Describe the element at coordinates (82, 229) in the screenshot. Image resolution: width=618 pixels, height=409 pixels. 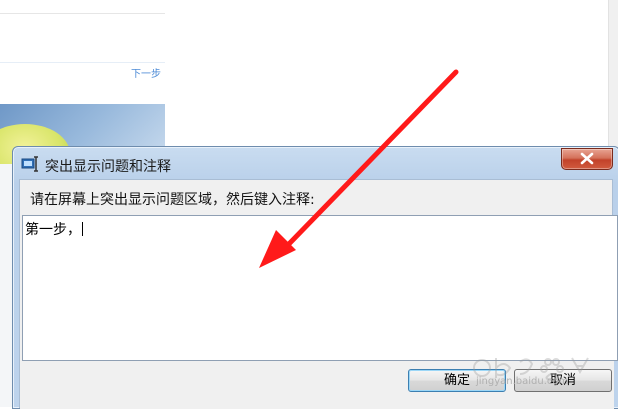
I see `text-caret` at that location.